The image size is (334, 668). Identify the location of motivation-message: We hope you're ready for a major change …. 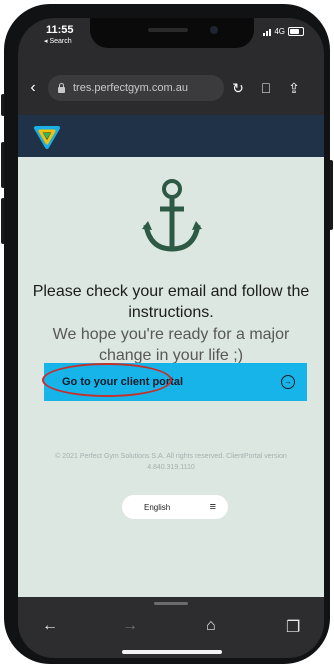
(171, 345).